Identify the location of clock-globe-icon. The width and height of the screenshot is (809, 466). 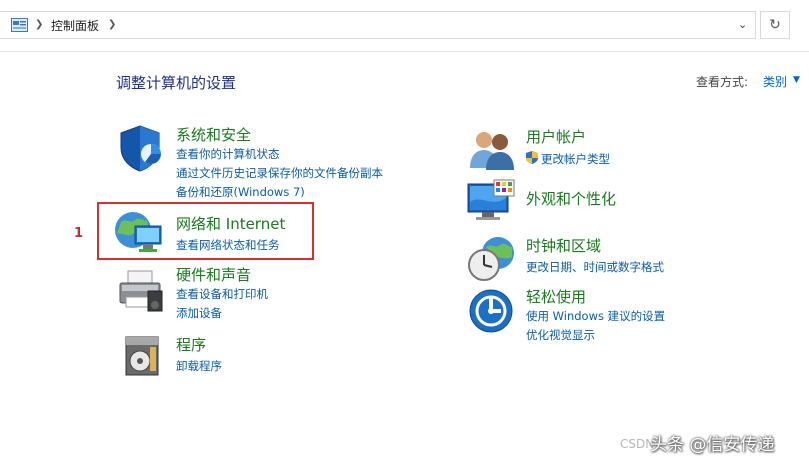
(491, 259).